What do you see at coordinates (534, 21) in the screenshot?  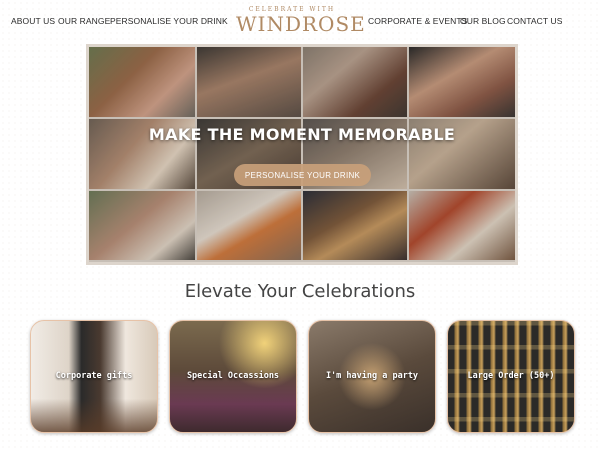 I see `nav-contact-us: CONTACT US` at bounding box center [534, 21].